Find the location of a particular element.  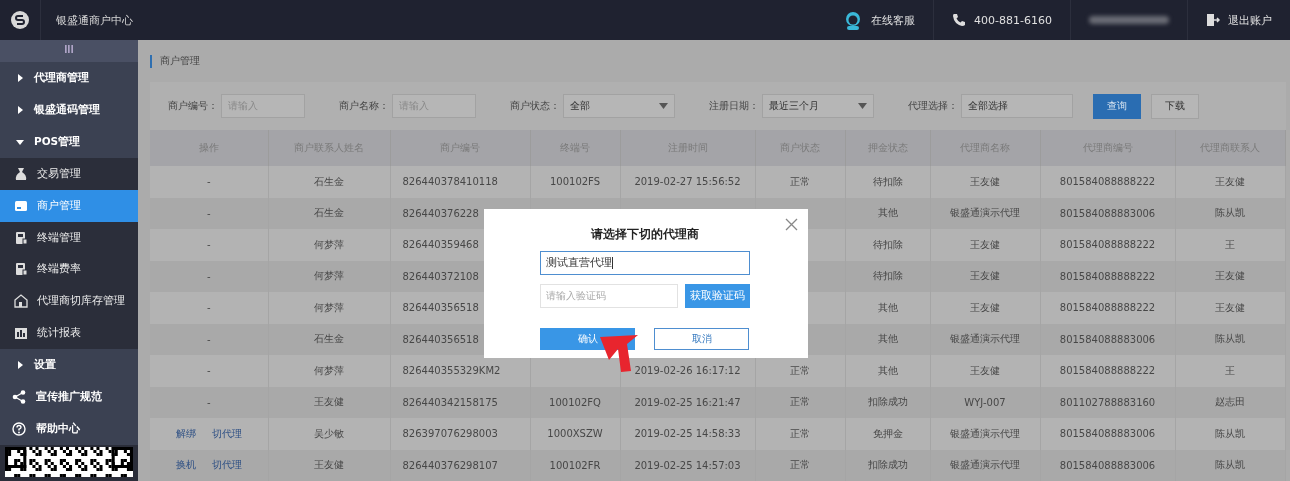

menu-group: 设置 is located at coordinates (69, 365).